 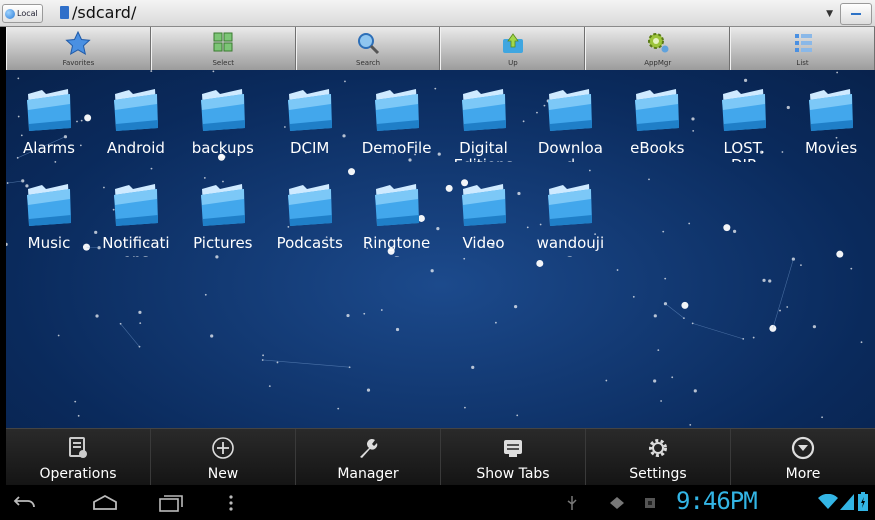 I want to click on action-label: Show Tabs, so click(x=513, y=474).